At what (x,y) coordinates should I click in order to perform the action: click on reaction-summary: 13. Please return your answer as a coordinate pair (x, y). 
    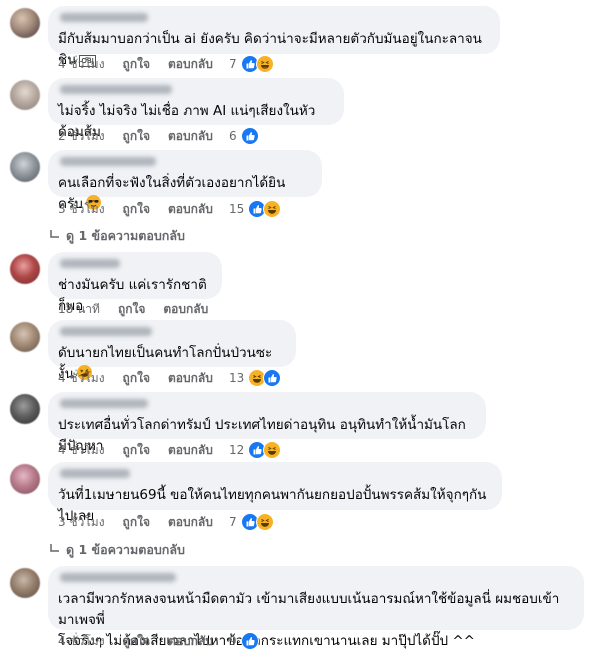
    Looking at the image, I should click on (255, 378).